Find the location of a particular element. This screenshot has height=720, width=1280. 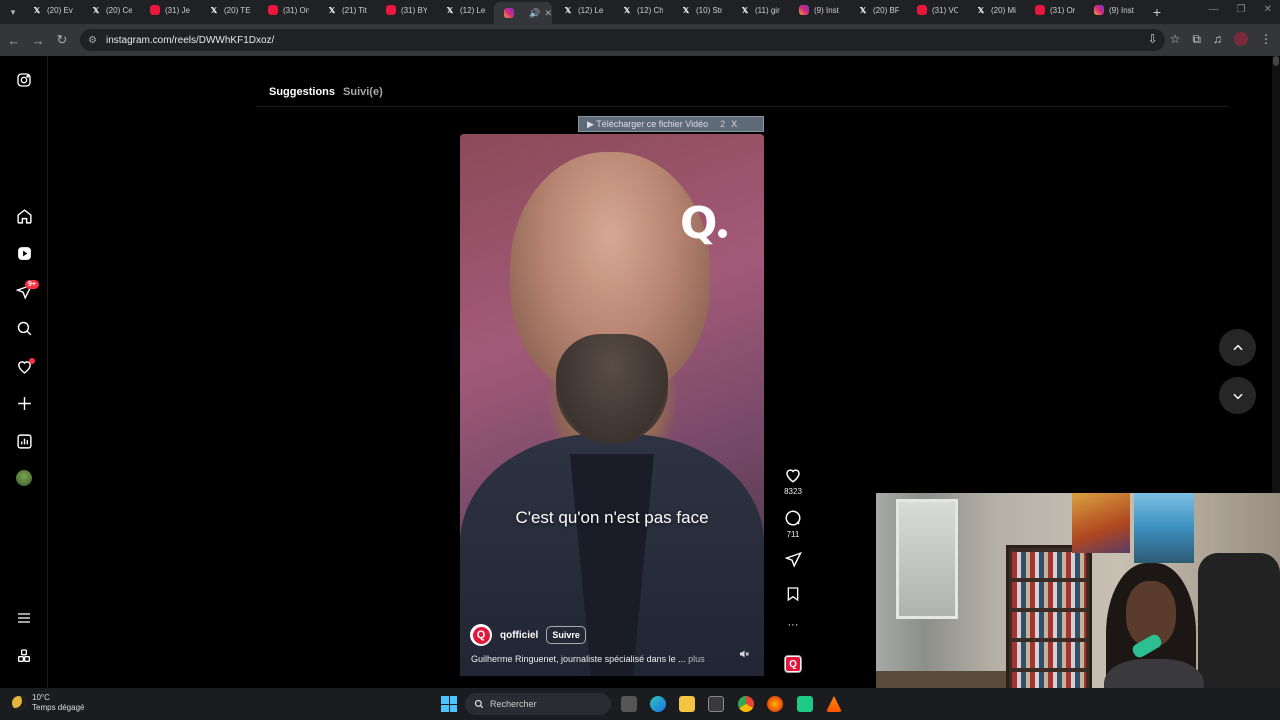

vlc-icon is located at coordinates (834, 704).